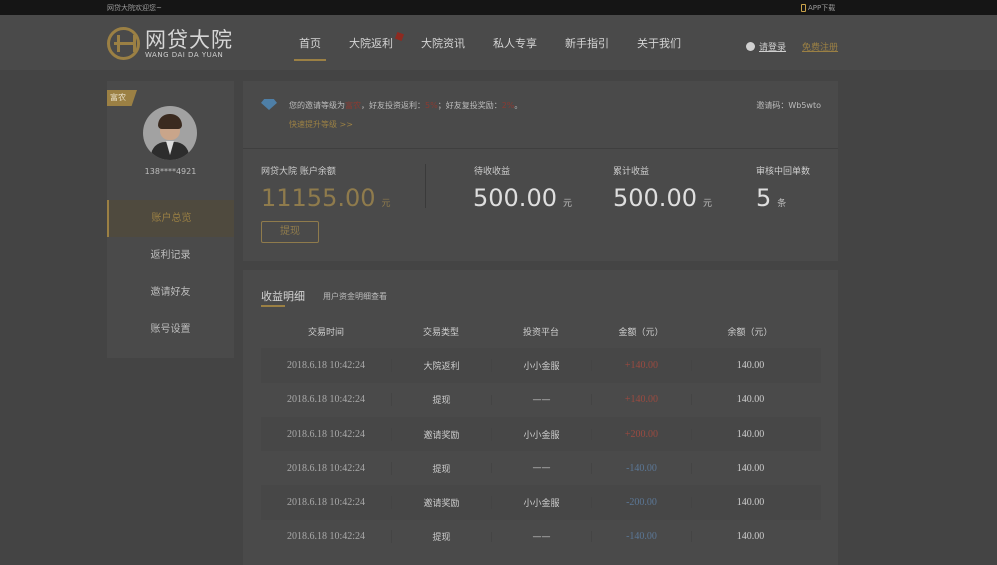  I want to click on register-link: 免费注册, so click(820, 46).